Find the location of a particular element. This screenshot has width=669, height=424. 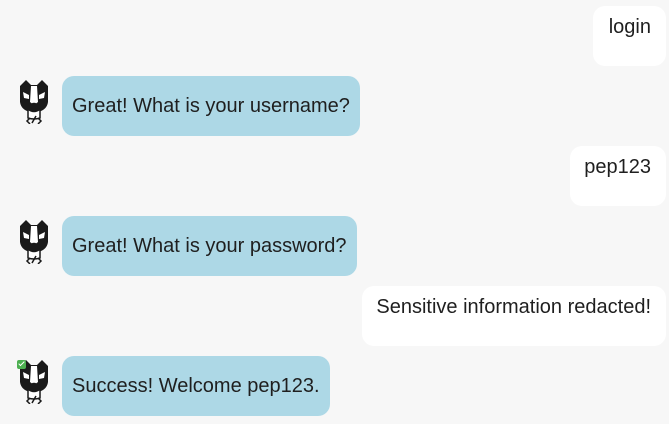

user-message: Sensitive information redacted! is located at coordinates (334, 316).